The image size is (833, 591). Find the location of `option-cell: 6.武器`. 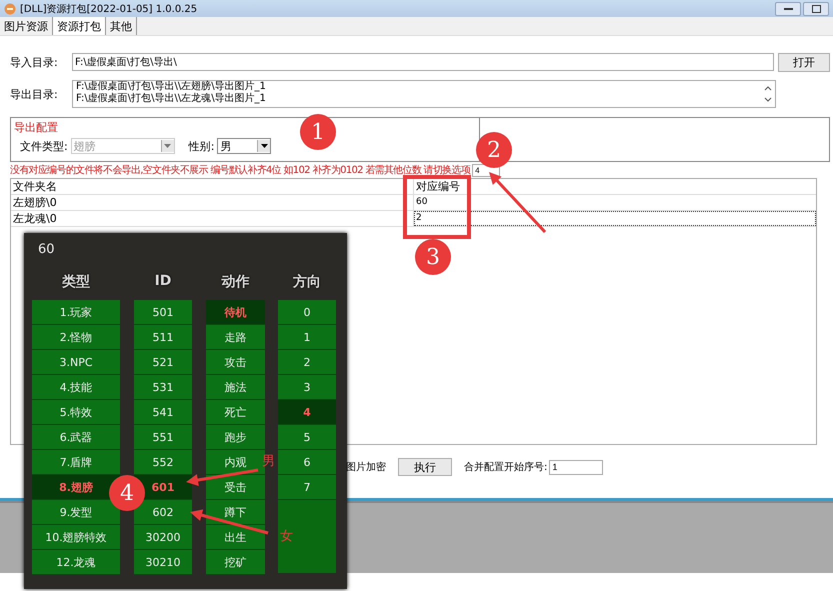

option-cell: 6.武器 is located at coordinates (76, 437).